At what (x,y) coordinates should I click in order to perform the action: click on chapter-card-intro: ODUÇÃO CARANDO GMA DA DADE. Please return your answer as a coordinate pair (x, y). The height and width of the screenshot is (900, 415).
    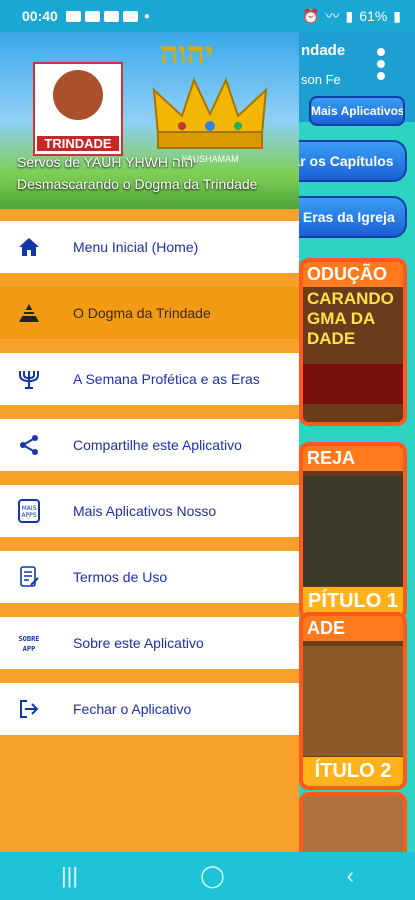
    Looking at the image, I should click on (353, 342).